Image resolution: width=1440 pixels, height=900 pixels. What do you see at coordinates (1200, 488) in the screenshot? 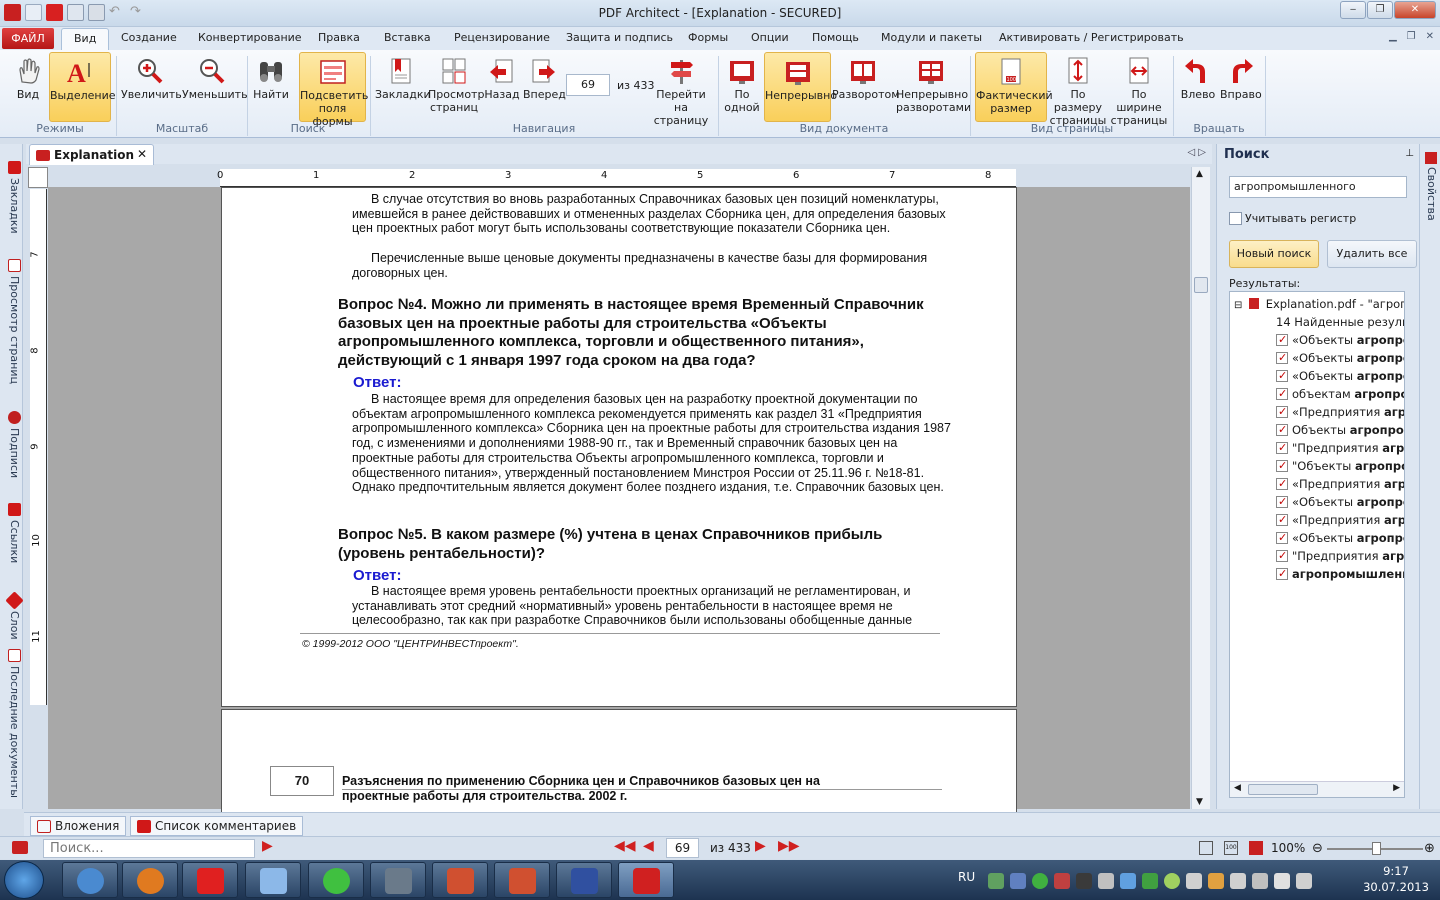
I see `document-vertical-scrollbar: ▲ ▼` at bounding box center [1200, 488].